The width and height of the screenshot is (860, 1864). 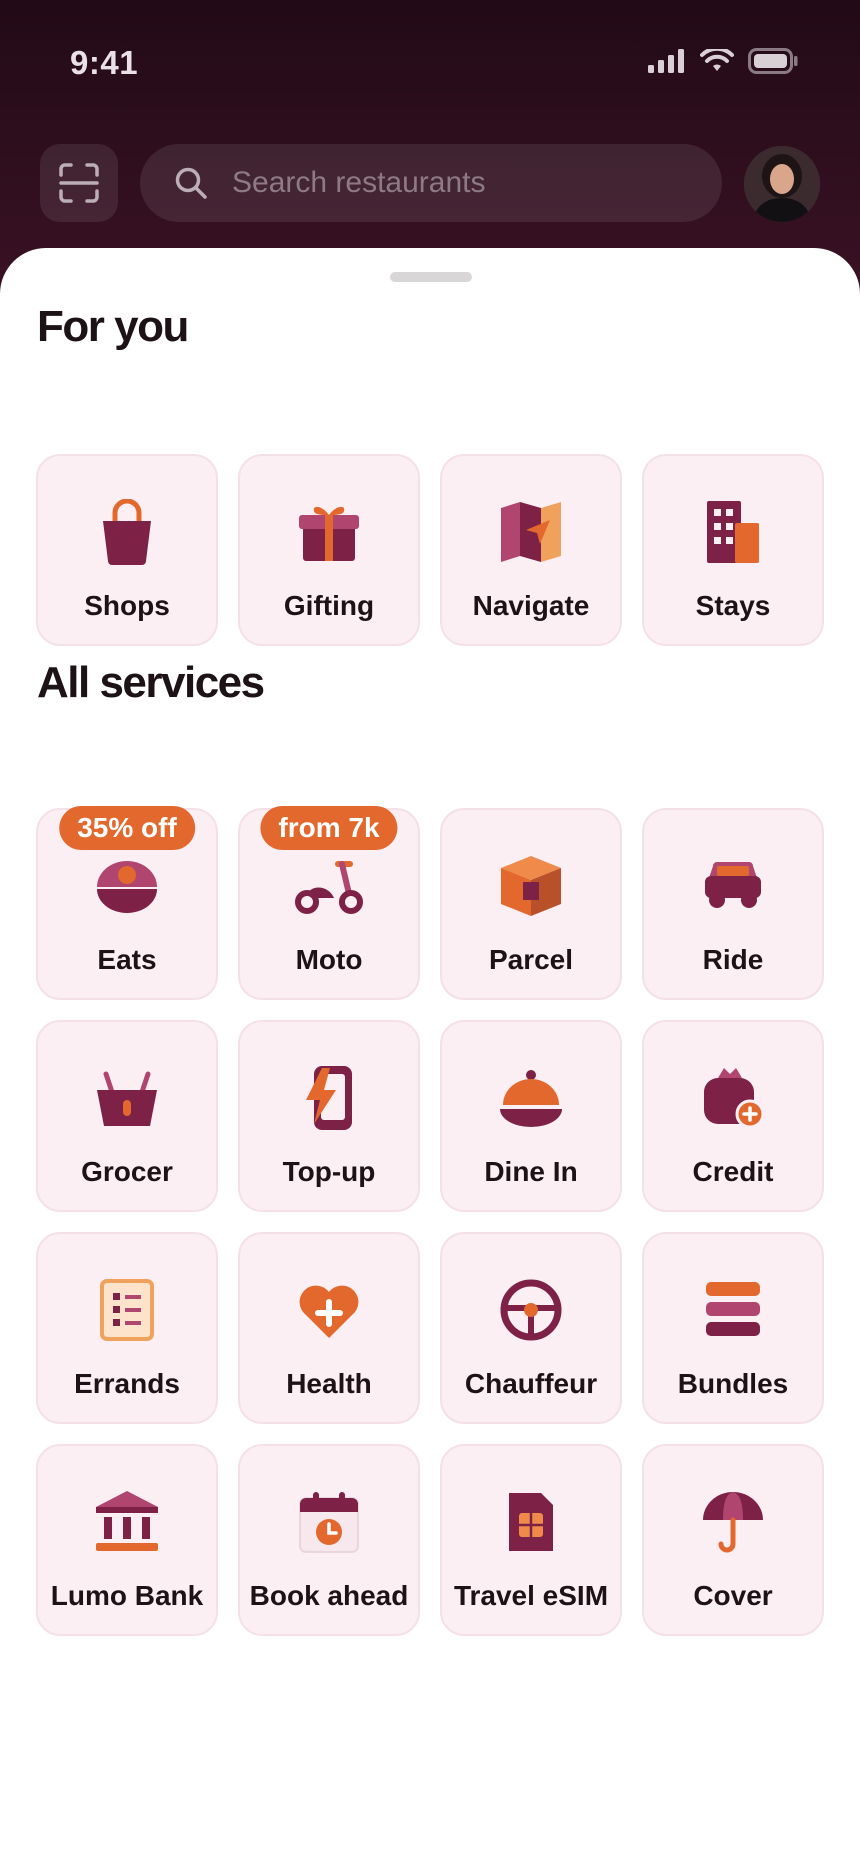 I want to click on car-icon, so click(x=733, y=885).